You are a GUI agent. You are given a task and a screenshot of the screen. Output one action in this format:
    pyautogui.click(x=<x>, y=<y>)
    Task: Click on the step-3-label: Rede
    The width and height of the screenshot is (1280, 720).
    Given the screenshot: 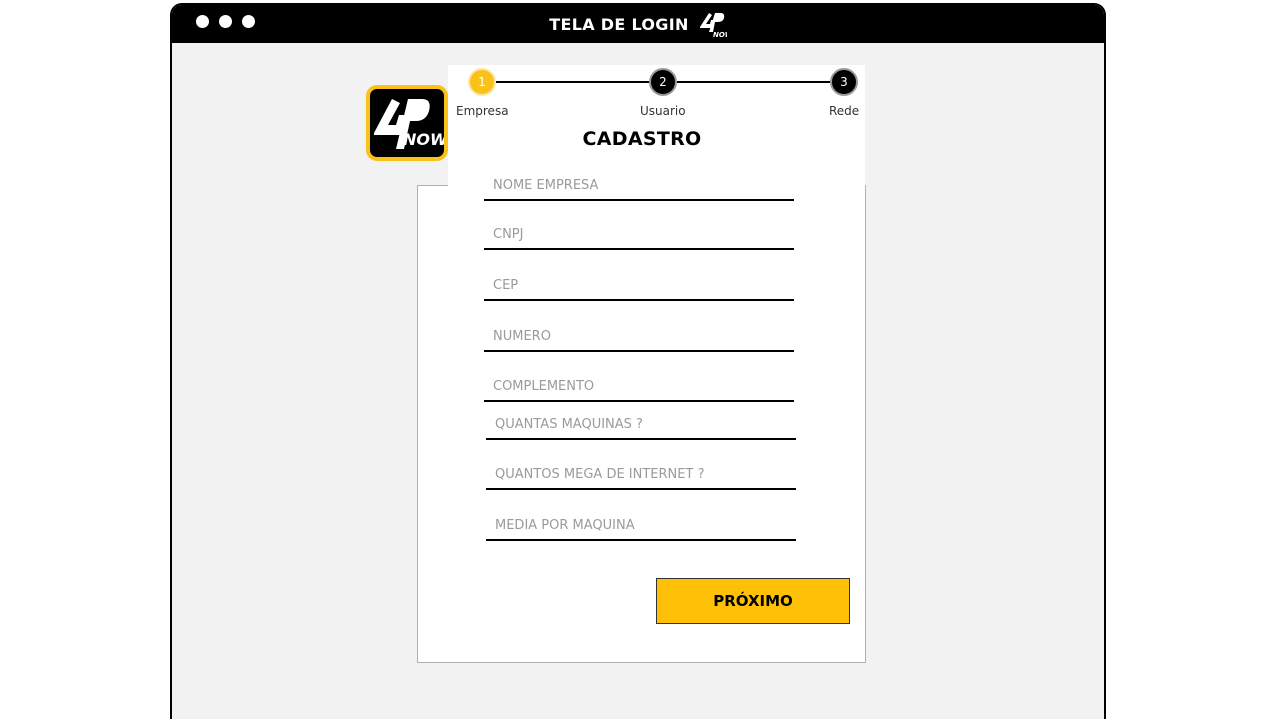 What is the action you would take?
    pyautogui.click(x=844, y=111)
    